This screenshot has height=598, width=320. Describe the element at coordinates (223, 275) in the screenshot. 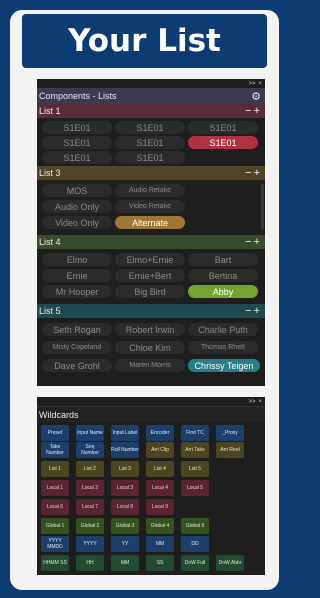

I see `list-item: Bertina` at that location.